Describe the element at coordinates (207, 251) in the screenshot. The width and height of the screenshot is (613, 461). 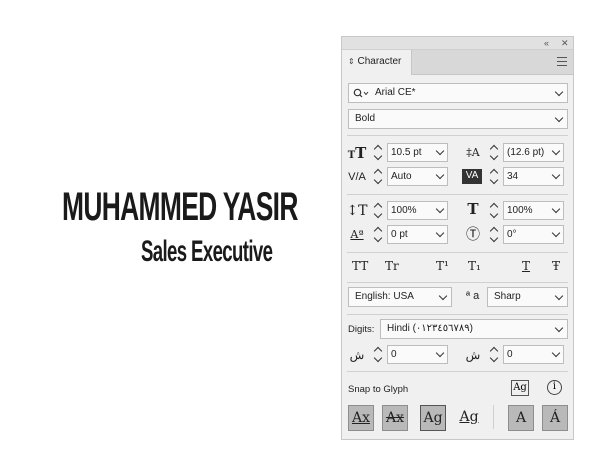
I see `card-role: Sales Executive` at that location.